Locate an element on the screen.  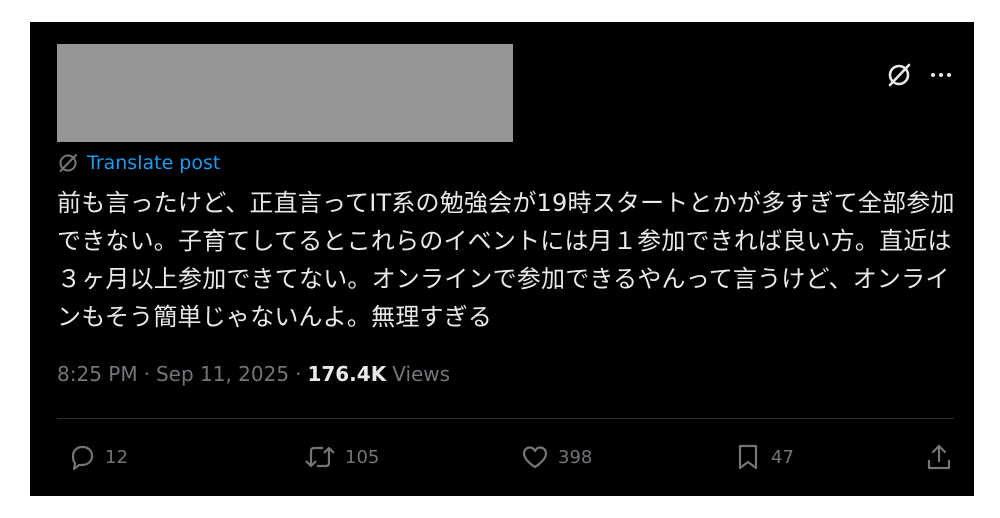
tweet-date: Sep 11, 2025 is located at coordinates (222, 374).